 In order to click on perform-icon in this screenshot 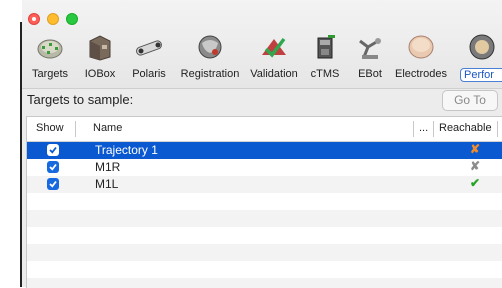, I will do `click(482, 47)`.